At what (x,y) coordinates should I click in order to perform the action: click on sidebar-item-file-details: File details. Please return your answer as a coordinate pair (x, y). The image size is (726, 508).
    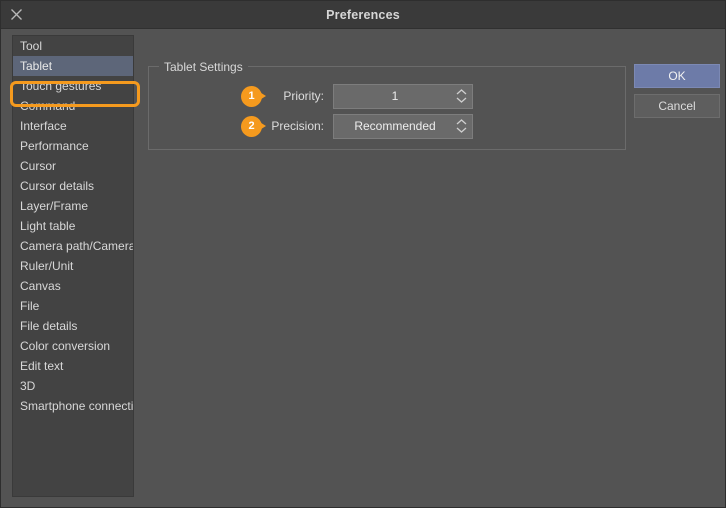
    Looking at the image, I should click on (73, 326).